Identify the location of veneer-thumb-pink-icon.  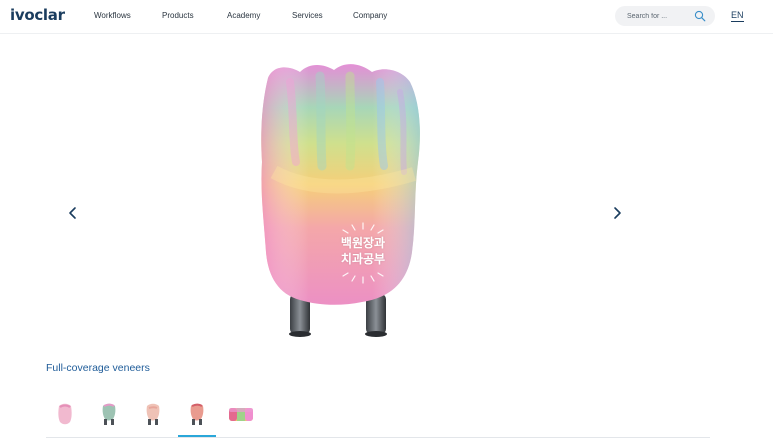
(65, 414).